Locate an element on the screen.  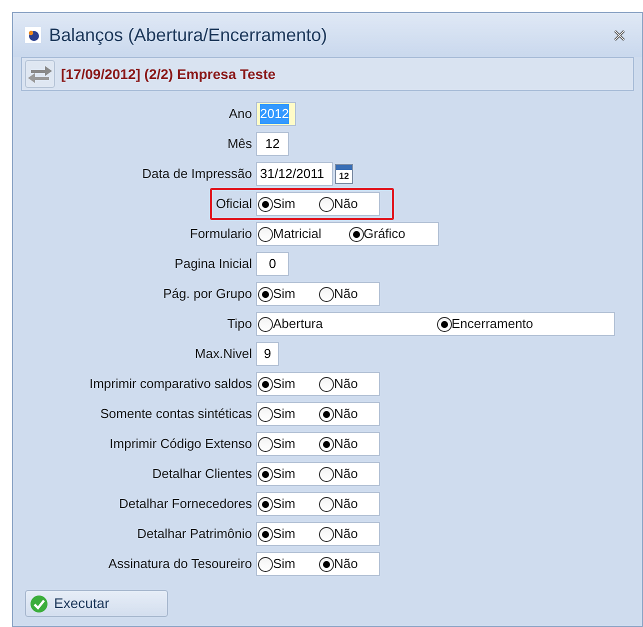
input-field: 12 is located at coordinates (272, 144).